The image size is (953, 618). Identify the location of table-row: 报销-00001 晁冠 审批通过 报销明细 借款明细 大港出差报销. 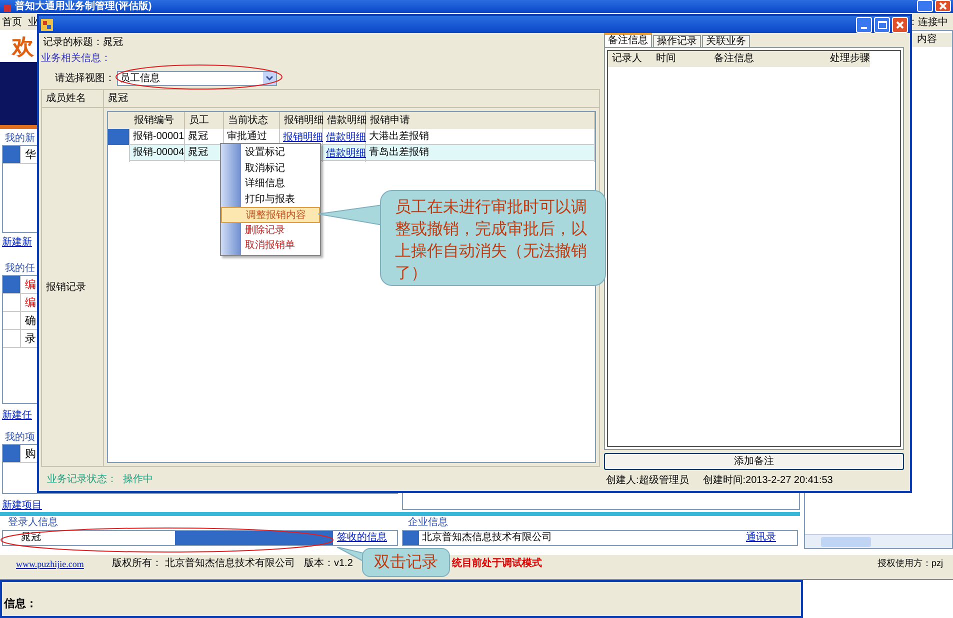
(351, 137).